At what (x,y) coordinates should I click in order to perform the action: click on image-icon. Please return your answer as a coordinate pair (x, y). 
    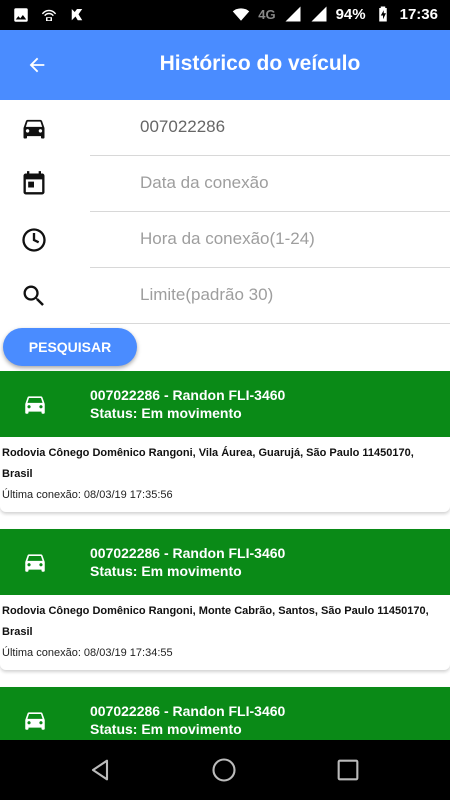
    Looking at the image, I should click on (21, 15).